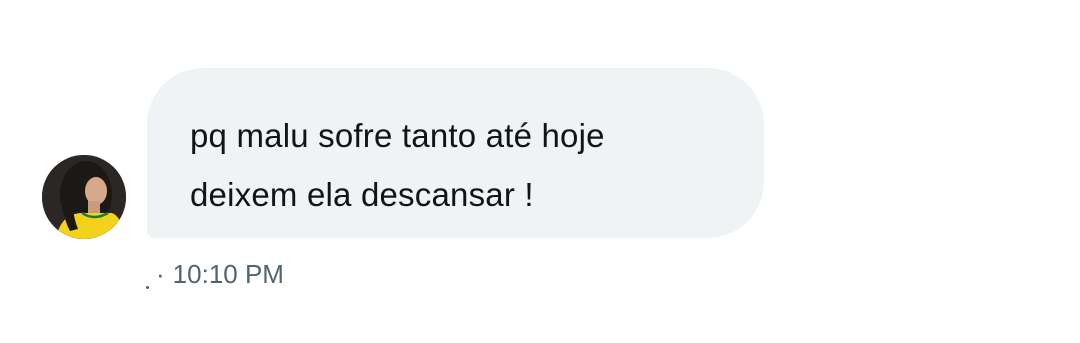  Describe the element at coordinates (362, 194) in the screenshot. I see `message-text-line-2: deixem ela descansar !` at that location.